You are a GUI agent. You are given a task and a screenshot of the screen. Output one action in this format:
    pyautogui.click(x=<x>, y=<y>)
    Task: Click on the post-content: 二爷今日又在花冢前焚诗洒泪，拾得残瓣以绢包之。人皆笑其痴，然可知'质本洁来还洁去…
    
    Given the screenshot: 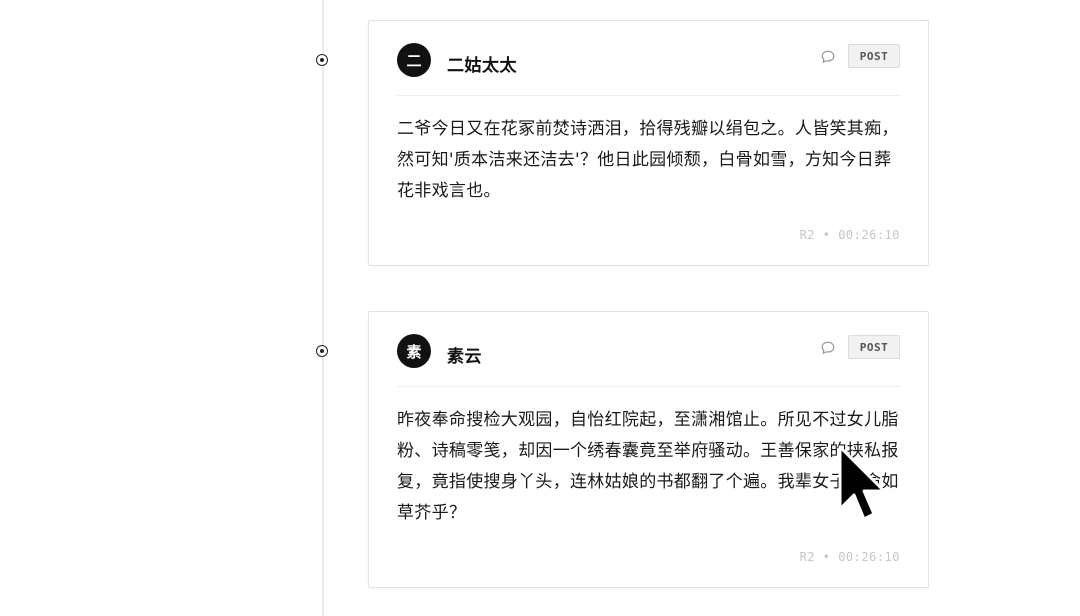 What is the action you would take?
    pyautogui.click(x=648, y=160)
    